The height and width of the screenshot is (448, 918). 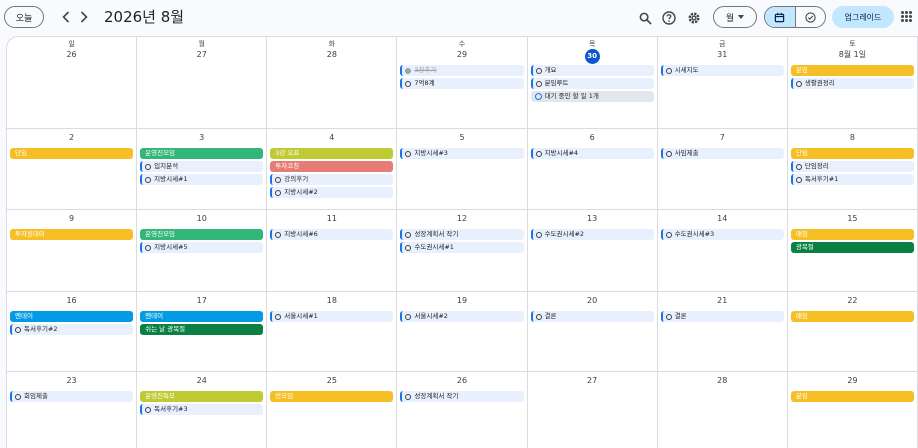 I want to click on date-number: 8, so click(x=852, y=139).